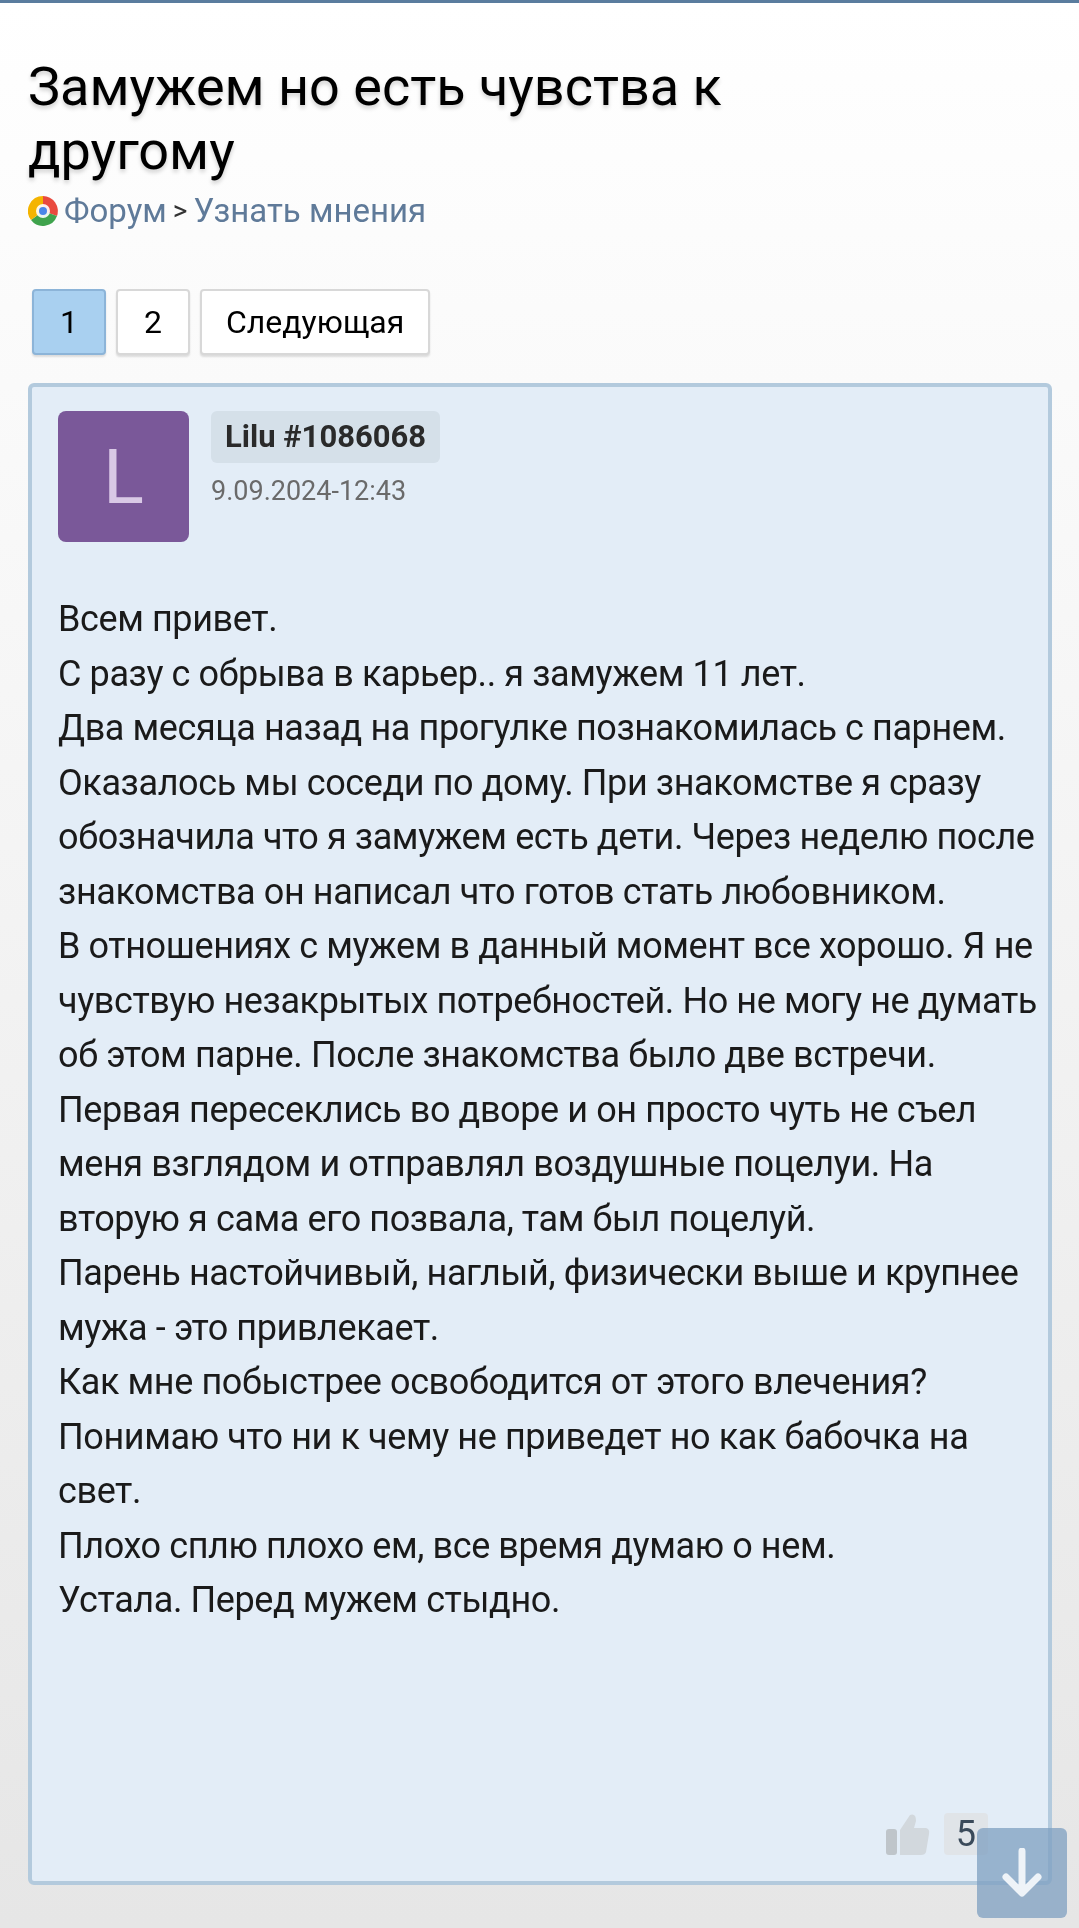 The width and height of the screenshot is (1079, 1928). Describe the element at coordinates (447, 1546) in the screenshot. I see `post-paragraph: Плохо сплю плохо ем, все время думаю о нем.` at that location.